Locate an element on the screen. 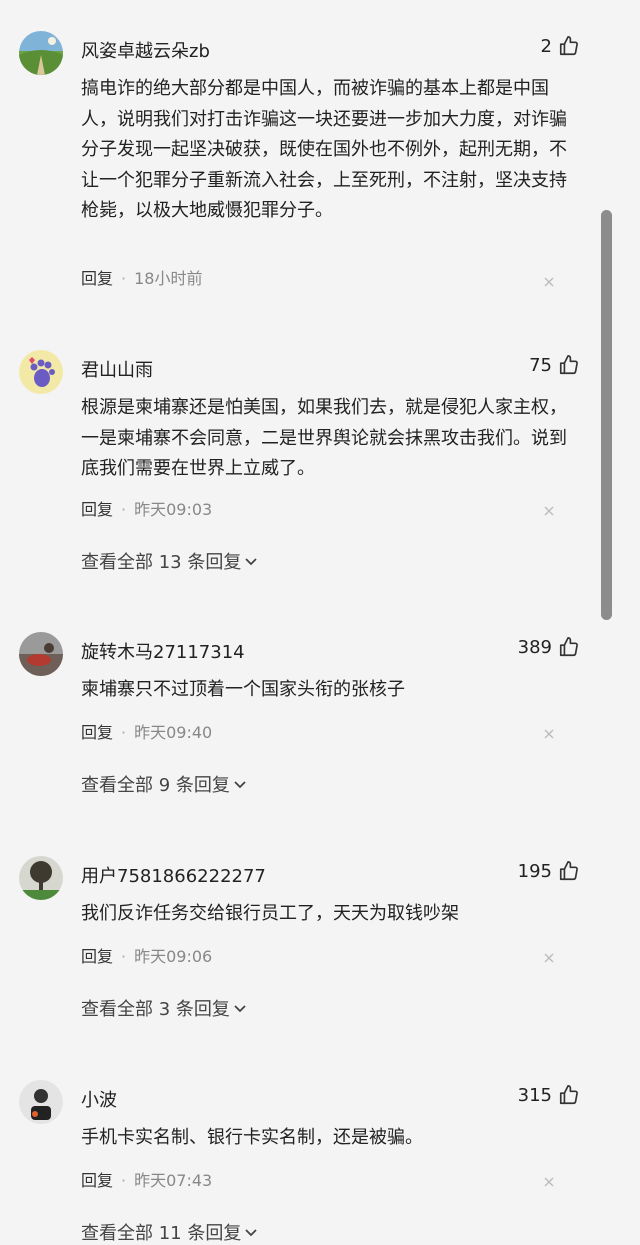 This screenshot has height=1245, width=640. view-all-replies-button: 查看全部 3 条回复 is located at coordinates (164, 1008).